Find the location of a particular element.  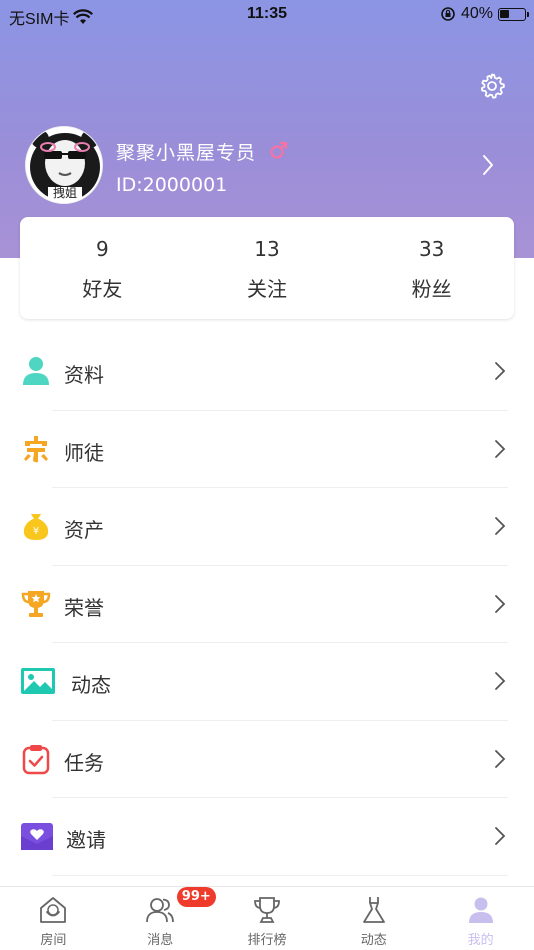

image-icon is located at coordinates (38, 681).